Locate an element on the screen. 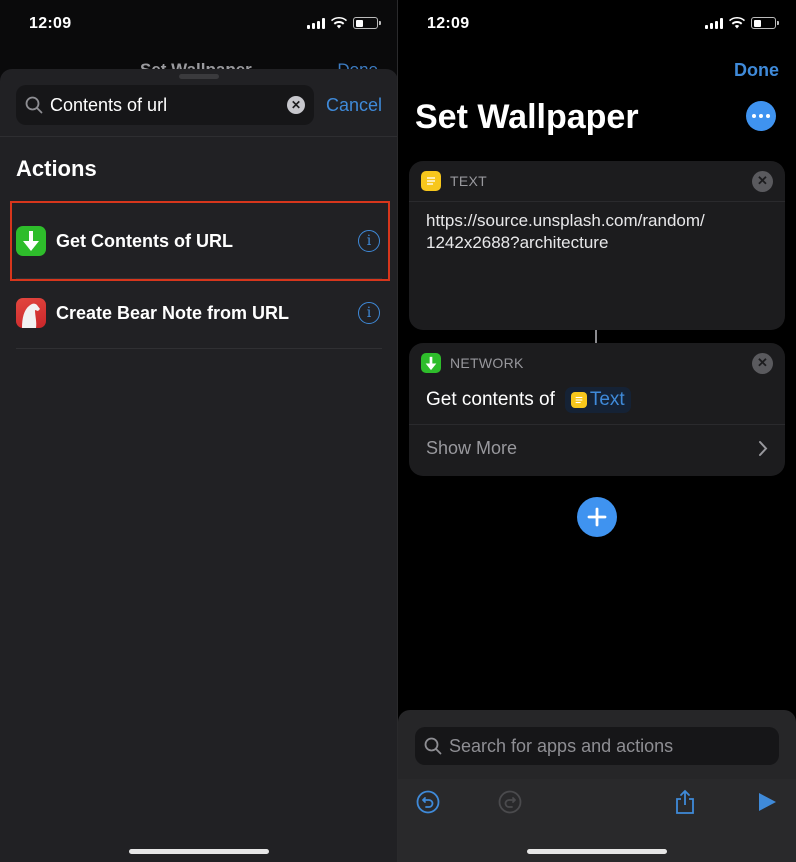 This screenshot has height=862, width=796. plus-icon is located at coordinates (597, 517).